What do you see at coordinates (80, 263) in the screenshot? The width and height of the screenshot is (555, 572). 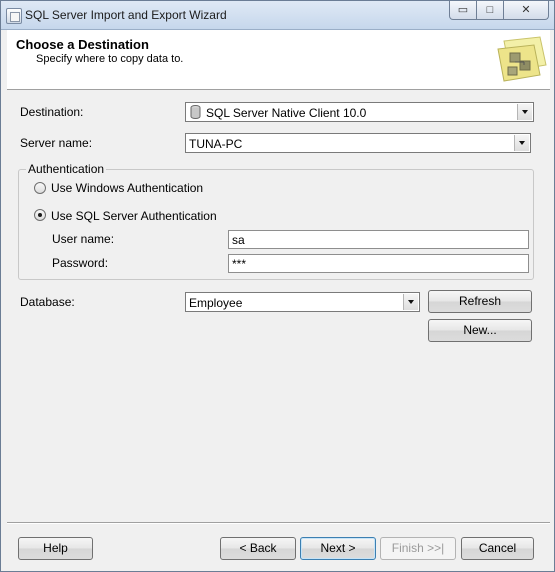 I see `password-label: Password:` at bounding box center [80, 263].